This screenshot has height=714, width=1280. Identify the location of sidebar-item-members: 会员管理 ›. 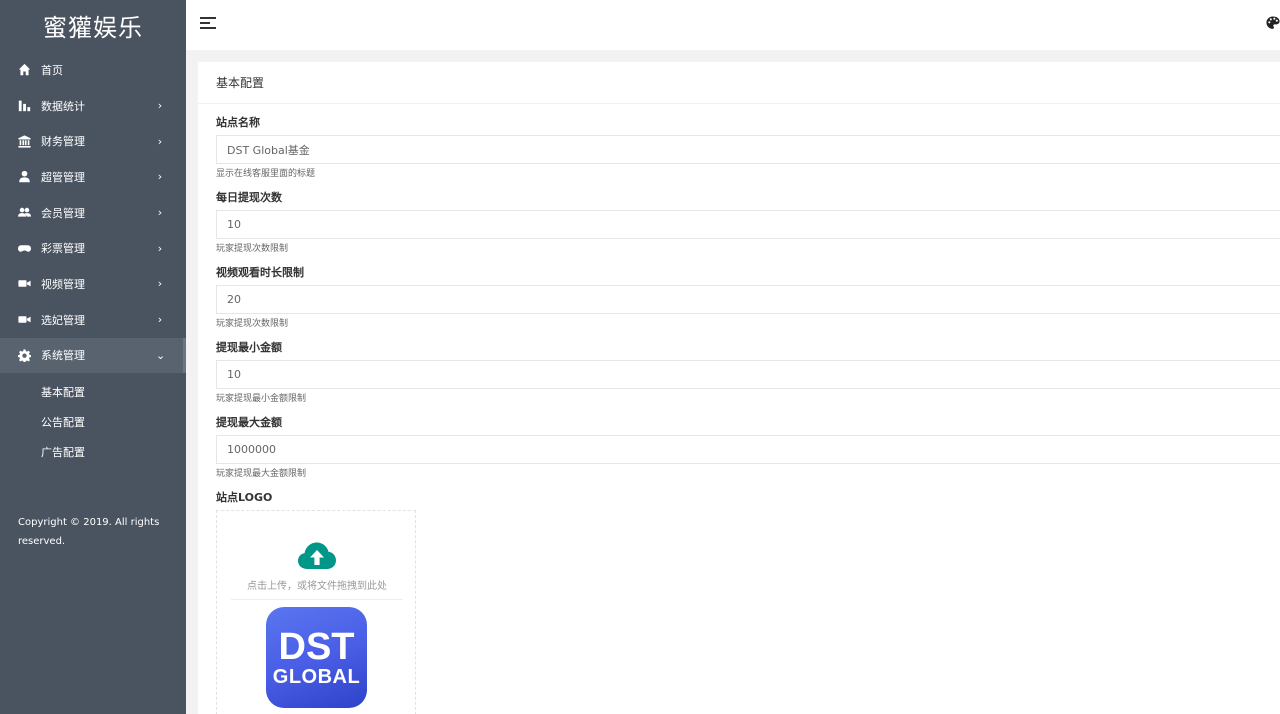
(93, 213).